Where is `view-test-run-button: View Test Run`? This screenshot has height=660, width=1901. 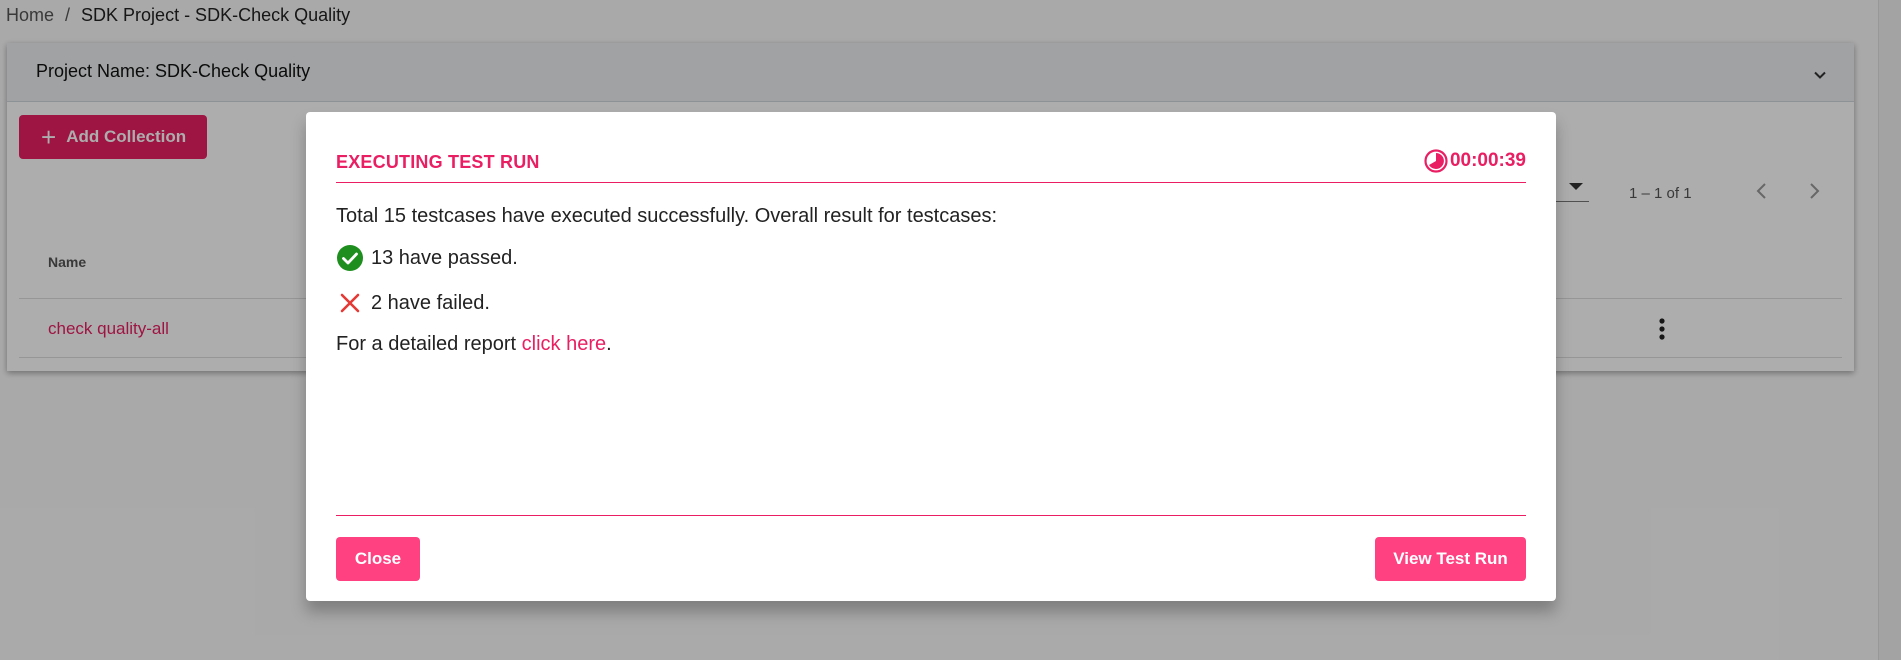
view-test-run-button: View Test Run is located at coordinates (1450, 559).